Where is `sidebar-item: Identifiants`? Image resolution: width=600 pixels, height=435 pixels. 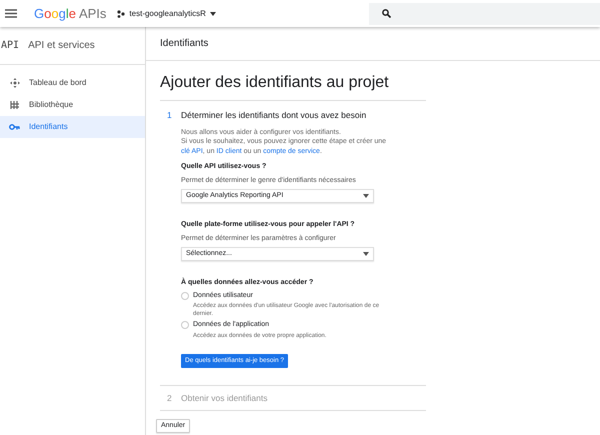
sidebar-item: Identifiants is located at coordinates (72, 127).